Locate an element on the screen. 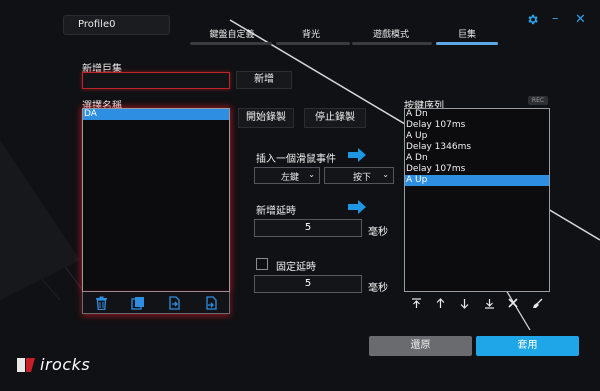  profile-selector: Profile0 is located at coordinates (116, 25).